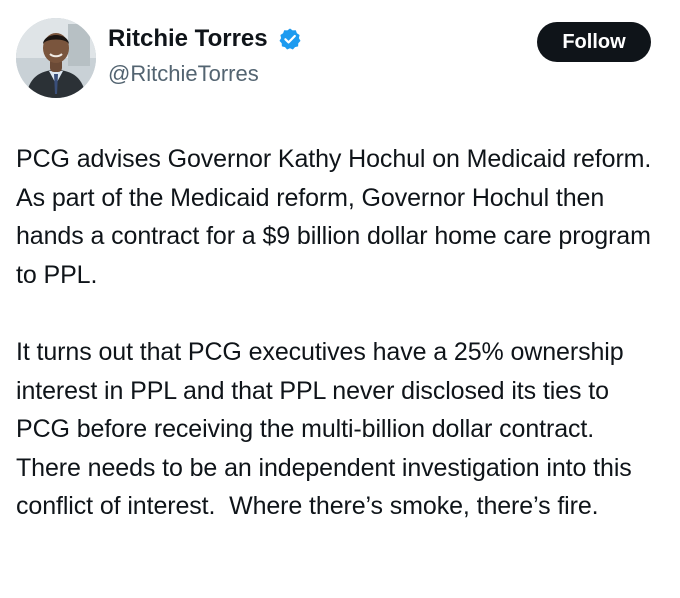 The image size is (680, 598). I want to click on avatar-image, so click(56, 58).